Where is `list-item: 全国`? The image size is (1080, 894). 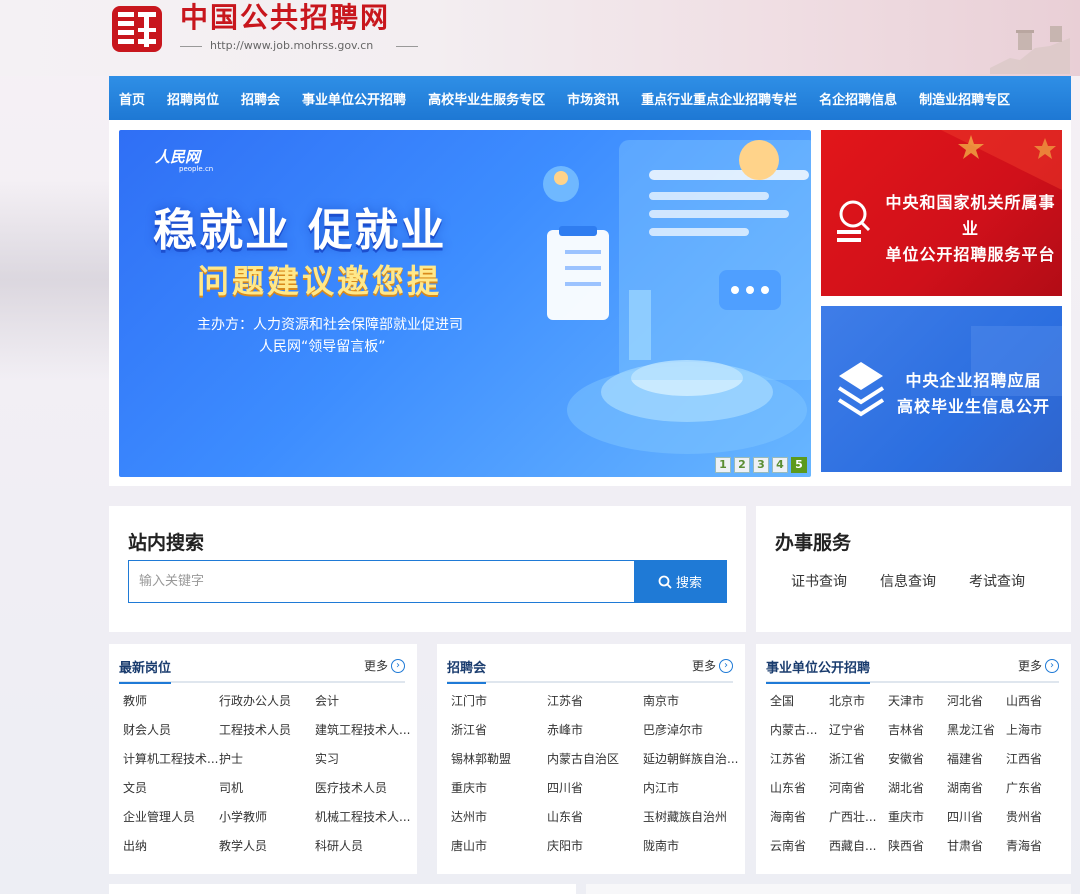
list-item: 全国 is located at coordinates (799, 701).